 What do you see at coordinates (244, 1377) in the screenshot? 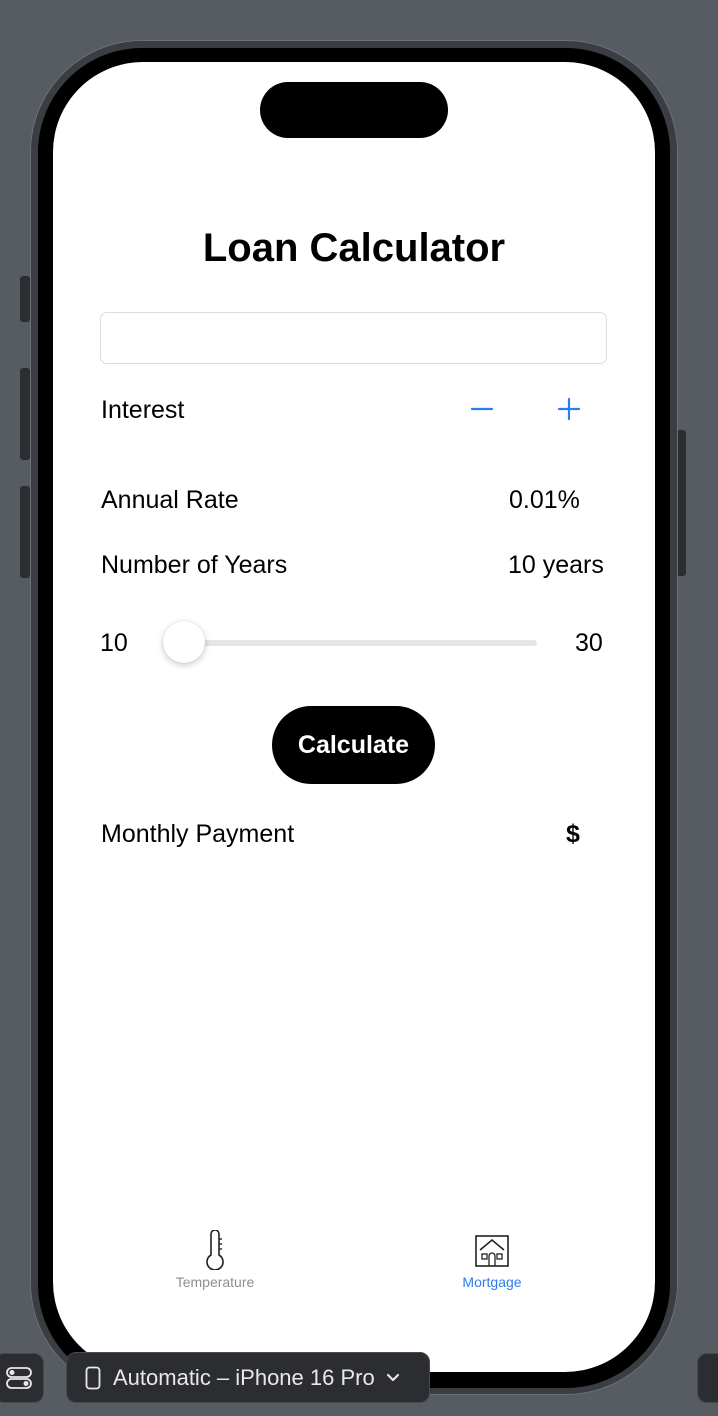
I see `device-selector-label: Automatic – iPhone 16 Pro` at bounding box center [244, 1377].